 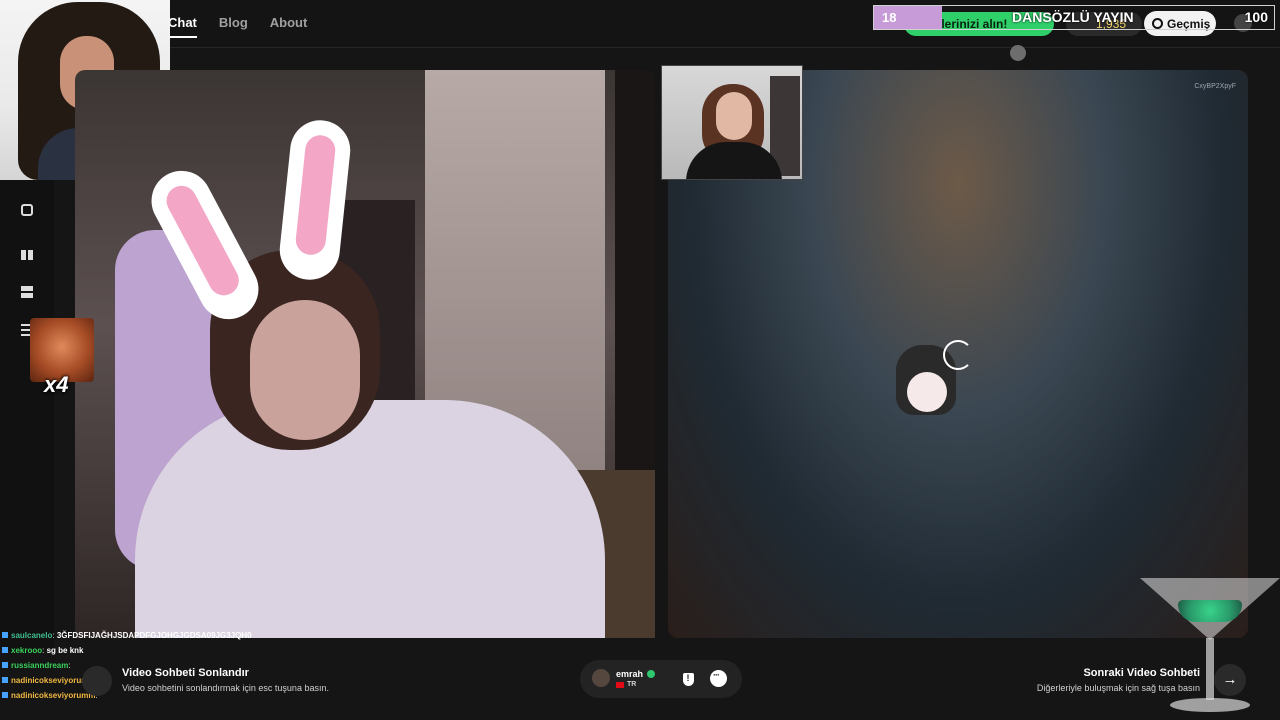 I want to click on stream-goal-overlay: 18 DANSÖZLÜ YAYIN 100, so click(x=1074, y=17).